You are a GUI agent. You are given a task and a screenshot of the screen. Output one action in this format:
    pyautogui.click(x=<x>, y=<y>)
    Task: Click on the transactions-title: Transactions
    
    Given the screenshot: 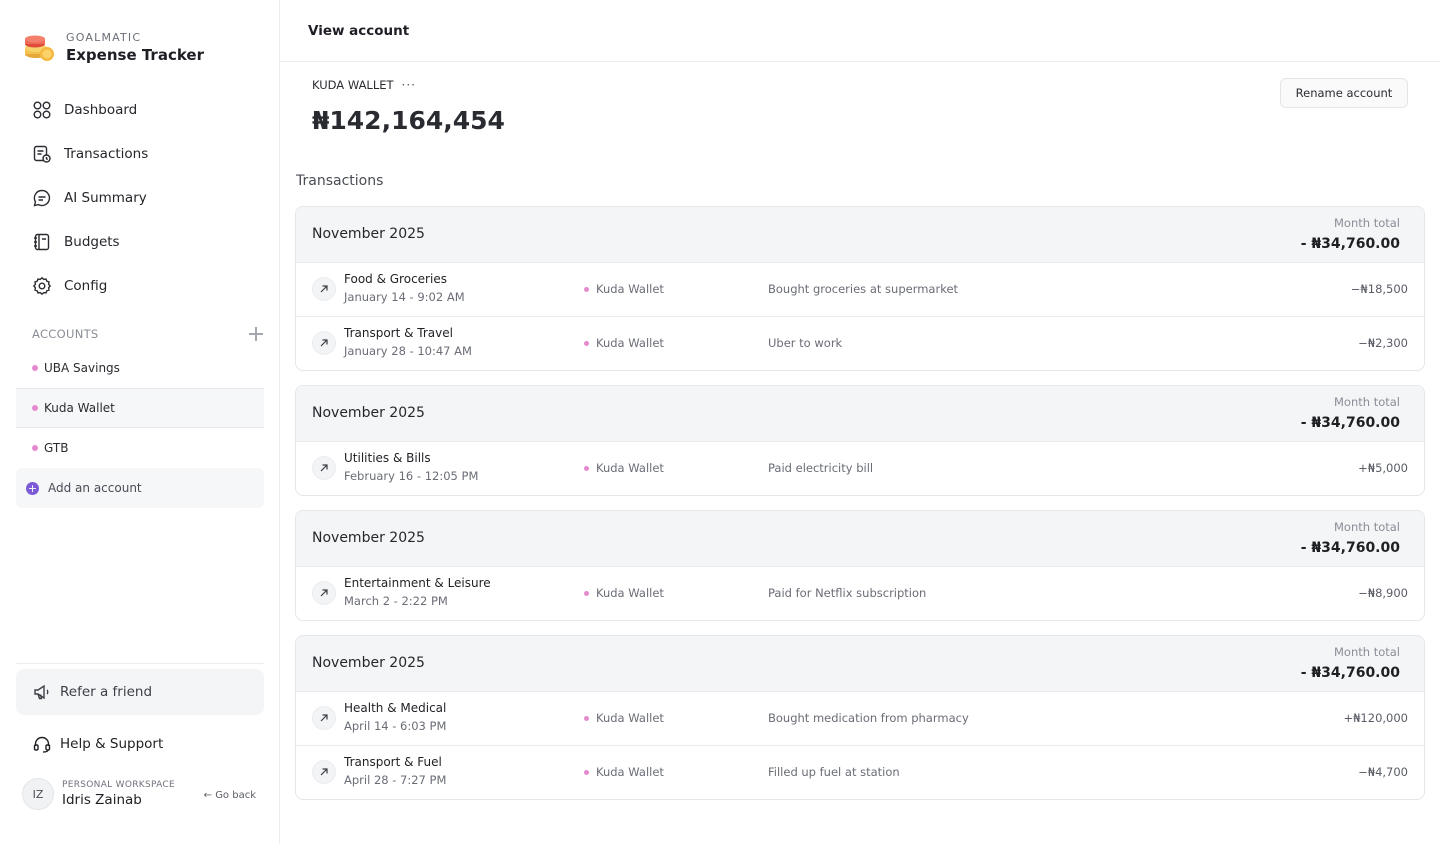 What is the action you would take?
    pyautogui.click(x=340, y=181)
    